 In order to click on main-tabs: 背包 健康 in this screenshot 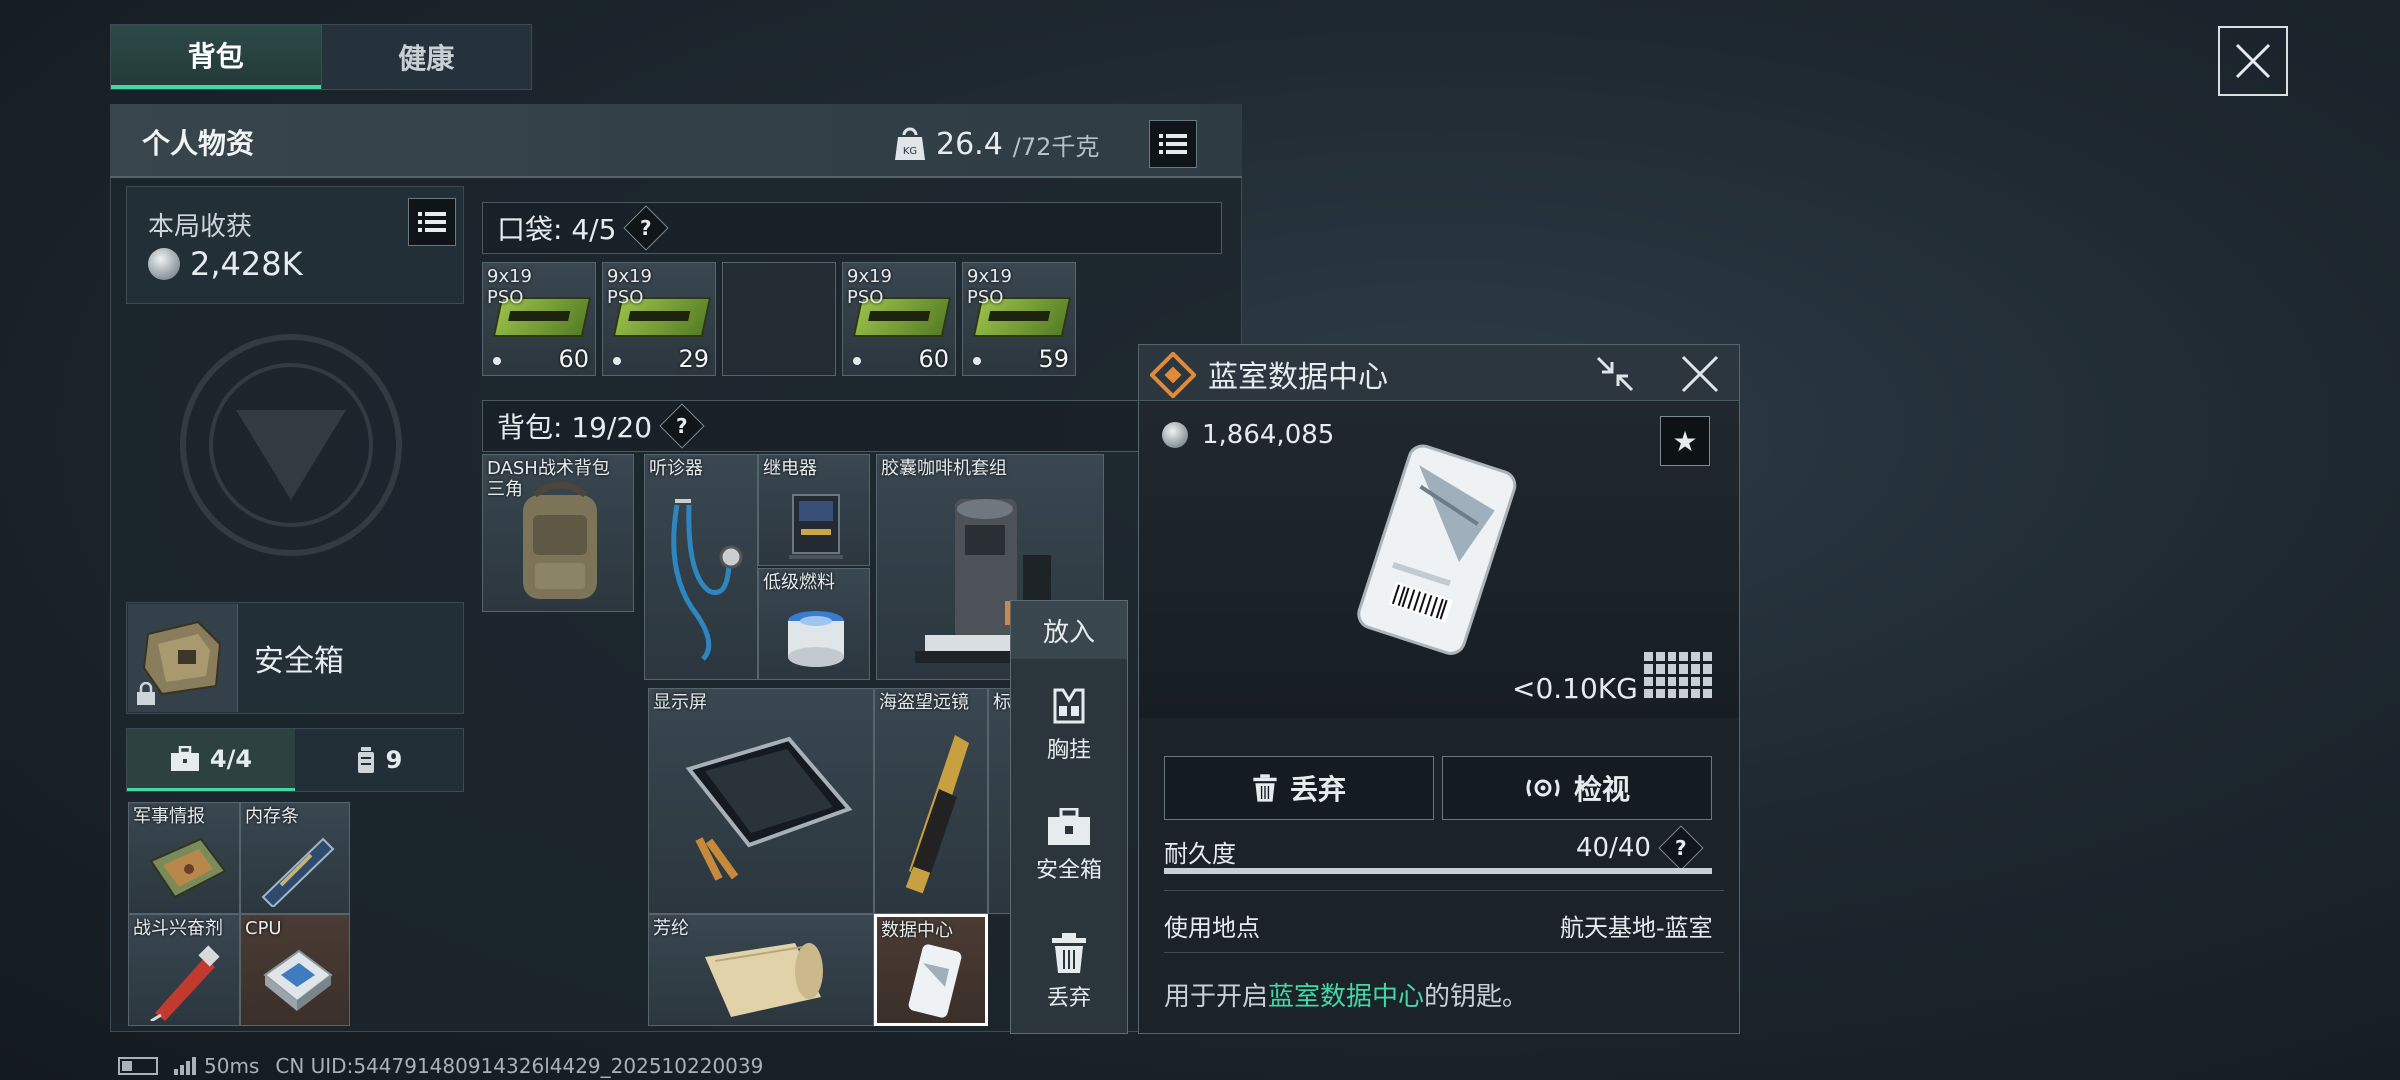, I will do `click(321, 57)`.